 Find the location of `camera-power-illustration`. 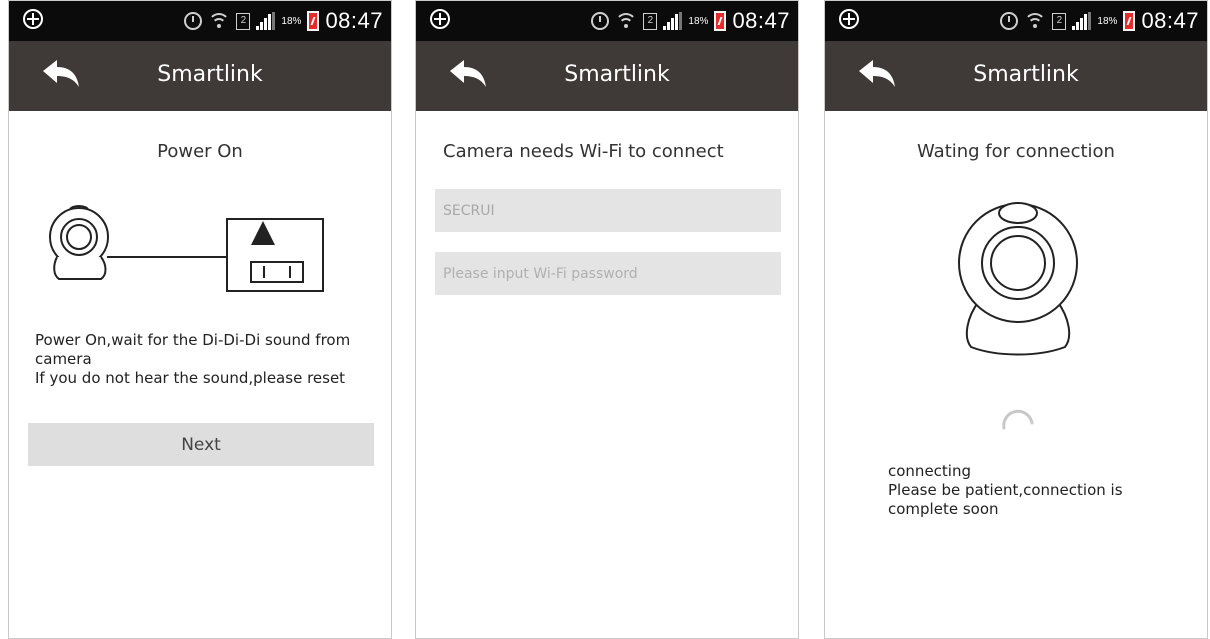

camera-power-illustration is located at coordinates (186, 248).